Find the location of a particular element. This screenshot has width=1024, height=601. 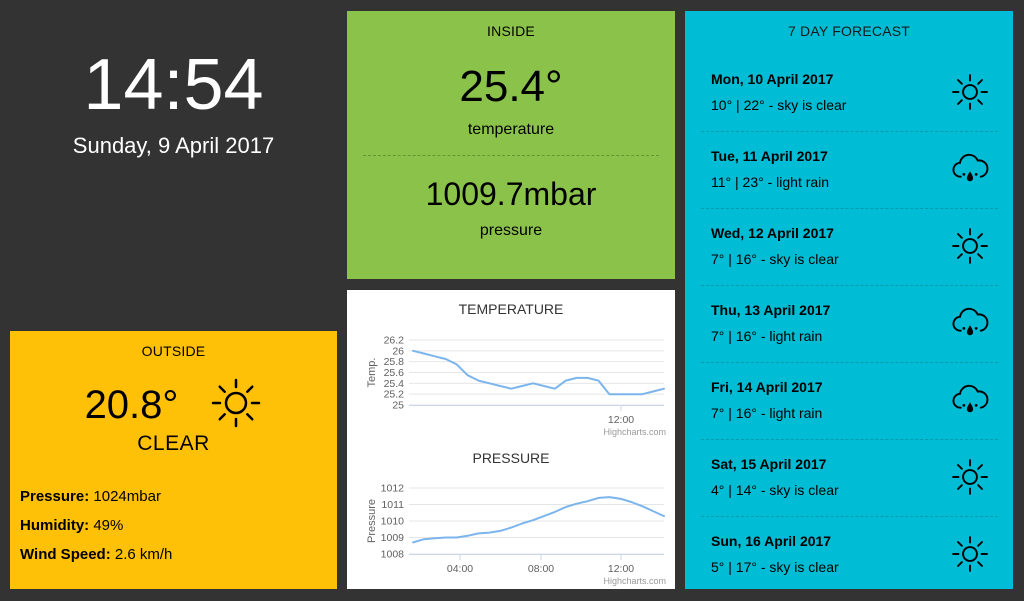

pressure-label: Pressure: is located at coordinates (55, 496).